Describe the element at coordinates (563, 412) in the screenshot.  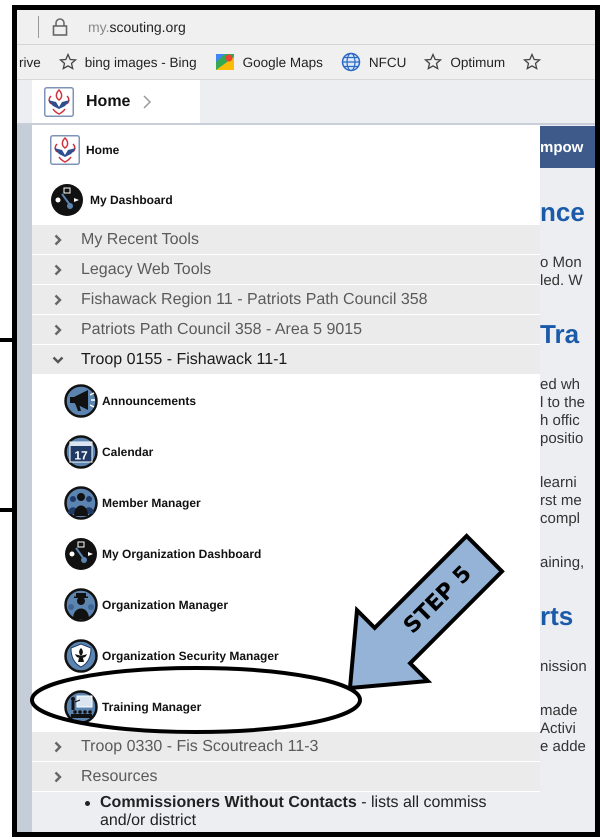
I see `paragraph-text: ed wh l to the h offic positio` at that location.